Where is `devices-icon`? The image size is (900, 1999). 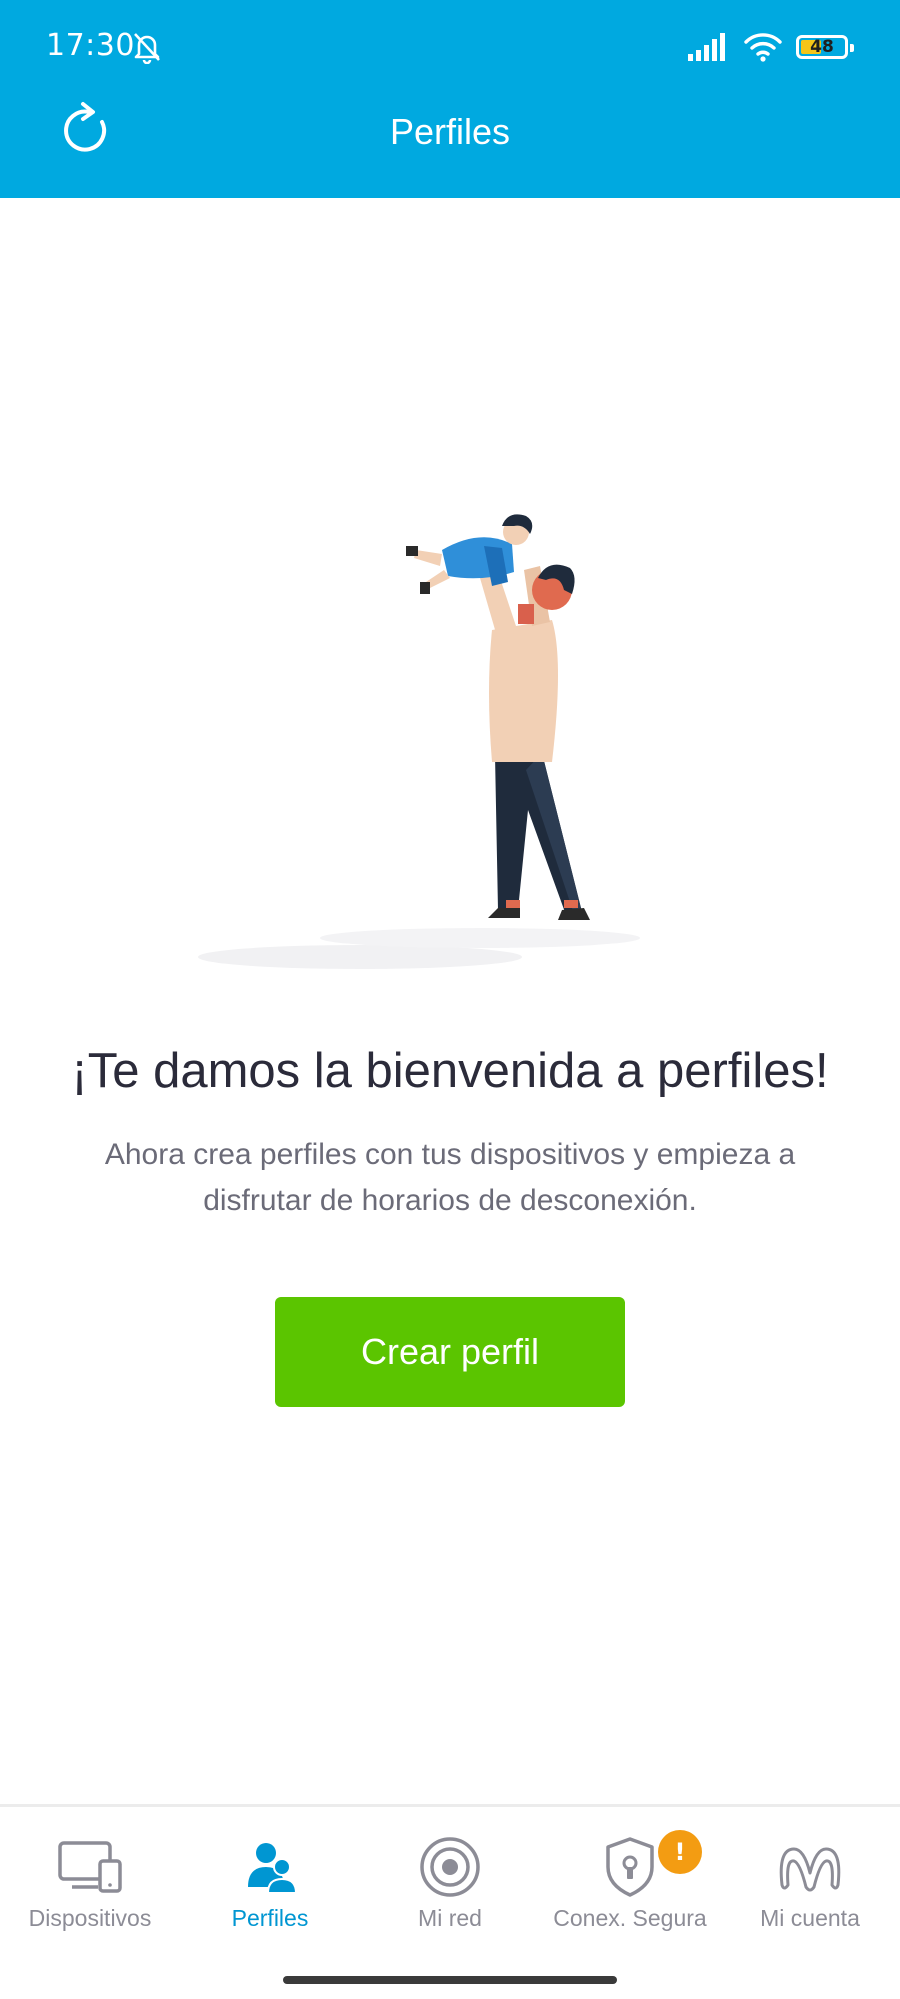 devices-icon is located at coordinates (90, 1867).